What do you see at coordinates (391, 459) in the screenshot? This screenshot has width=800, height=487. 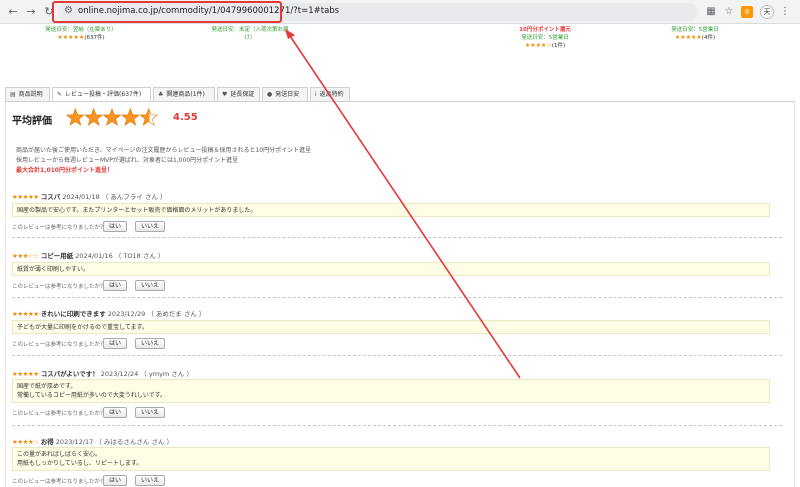 I see `review-body: この量があればしばらく安心。 用紙もしっかりしているし、リピートします。` at bounding box center [391, 459].